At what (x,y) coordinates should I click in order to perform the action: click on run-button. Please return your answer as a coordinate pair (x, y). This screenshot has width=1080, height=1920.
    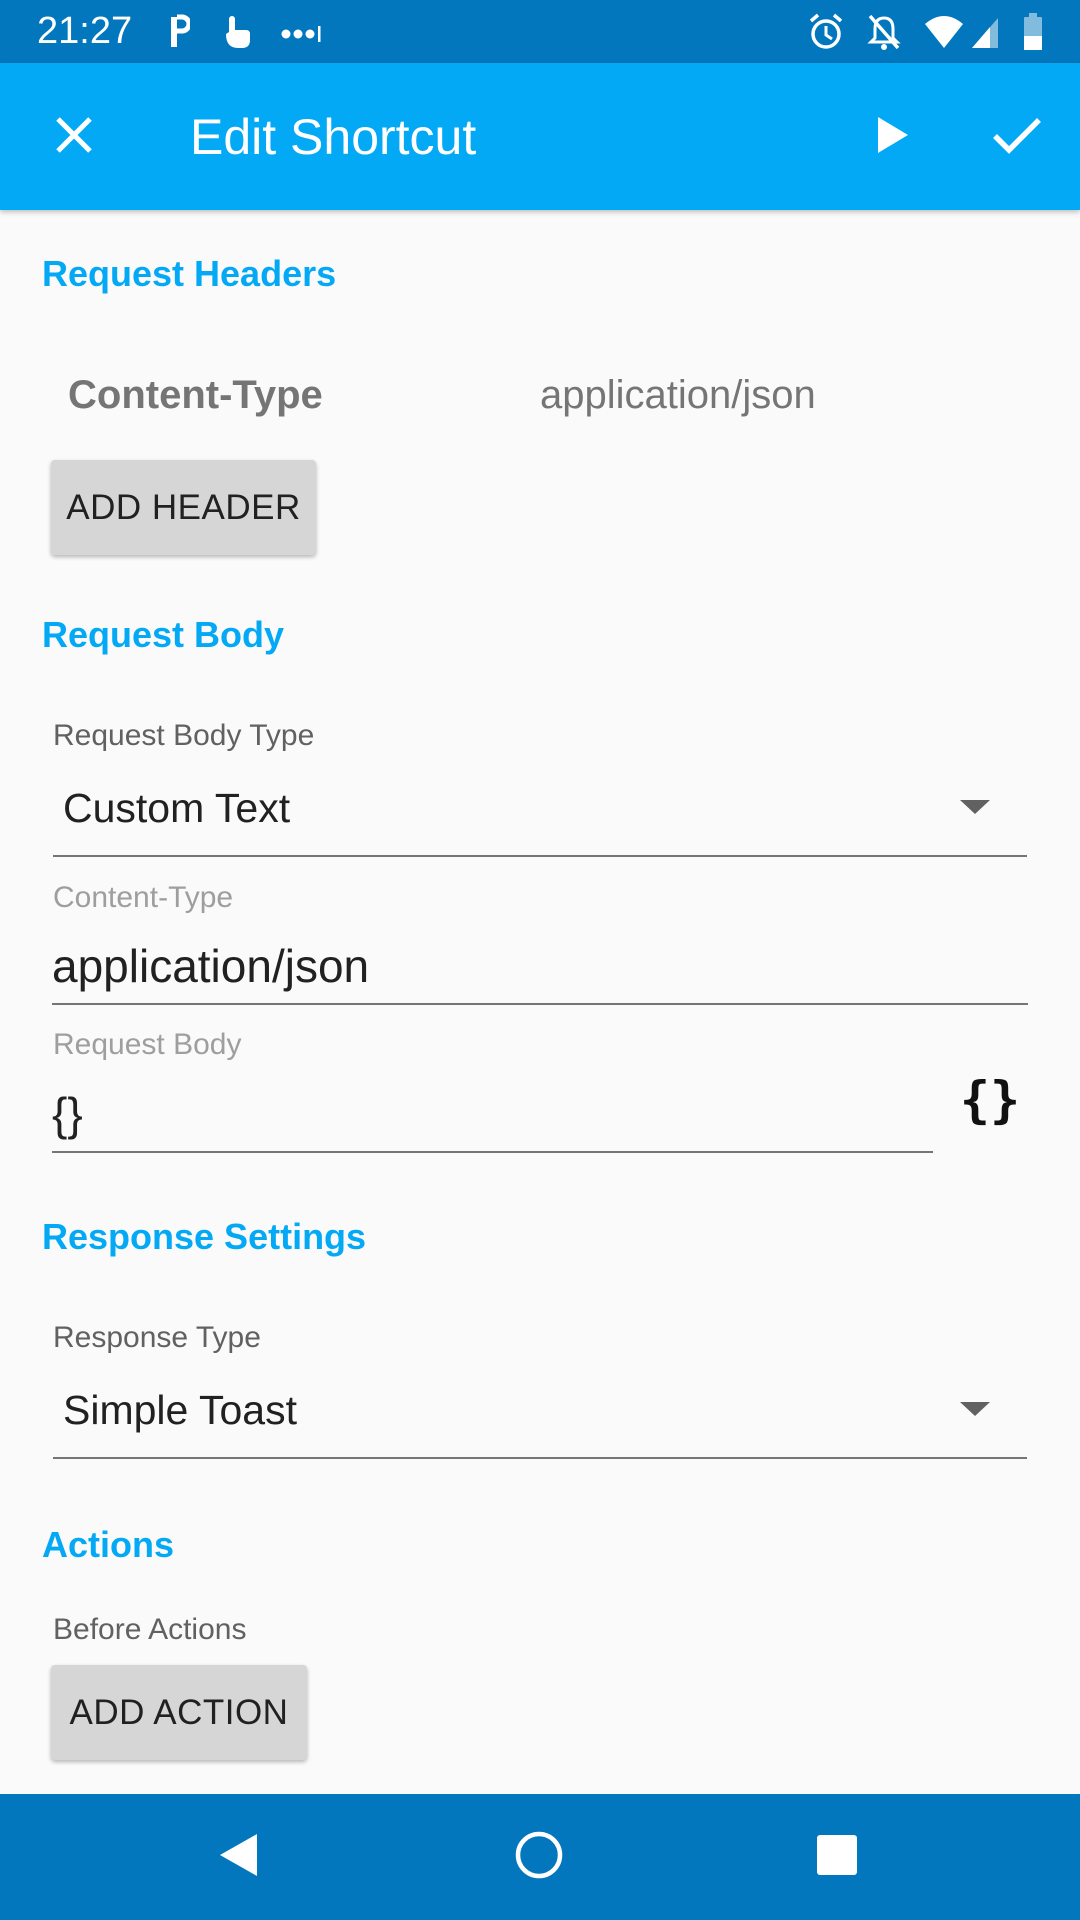
    Looking at the image, I should click on (893, 137).